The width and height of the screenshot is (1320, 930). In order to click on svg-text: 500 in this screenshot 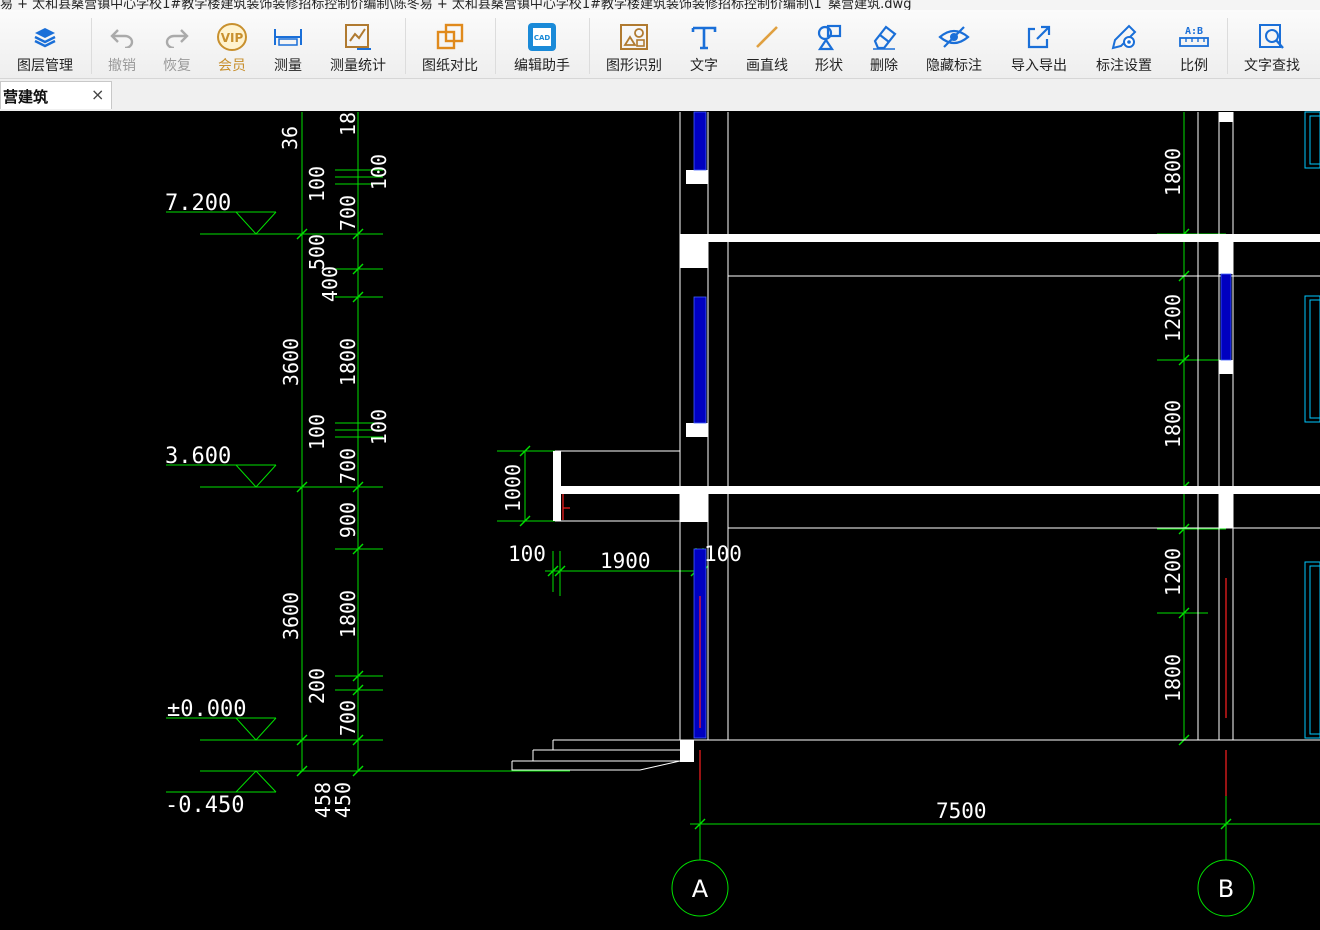, I will do `click(317, 252)`.